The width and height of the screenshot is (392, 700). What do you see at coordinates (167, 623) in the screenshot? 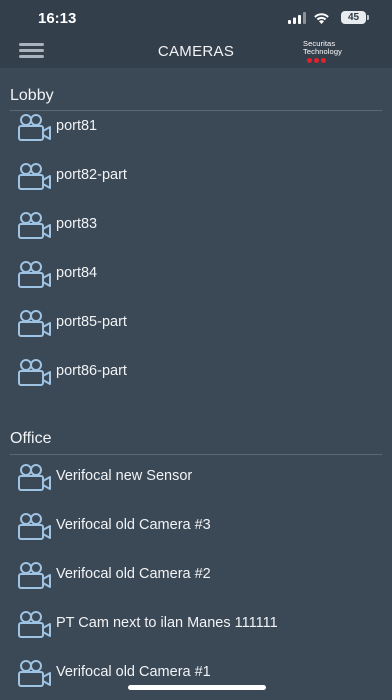
I see `camera-label: PT Cam next to ilan Manes 111111` at bounding box center [167, 623].